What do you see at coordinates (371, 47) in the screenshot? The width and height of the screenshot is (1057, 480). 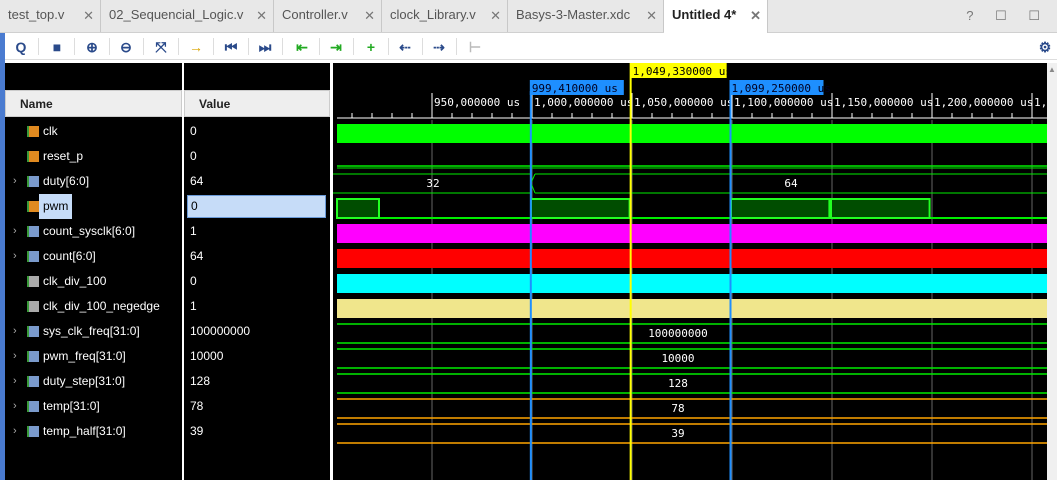 I see `add-marker-icon: +` at bounding box center [371, 47].